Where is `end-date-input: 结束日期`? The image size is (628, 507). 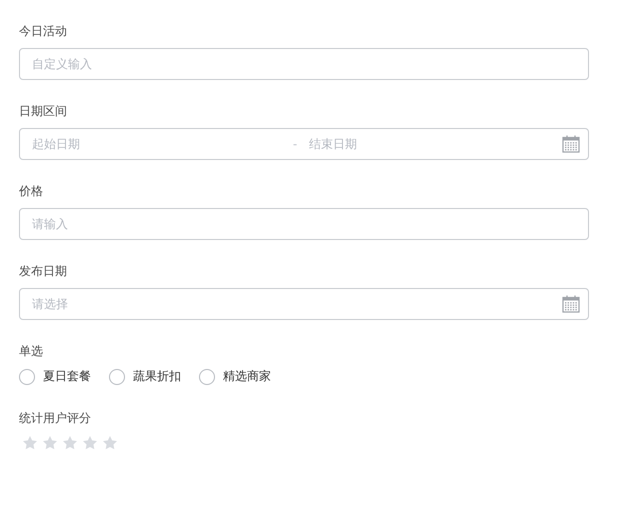 end-date-input: 结束日期 is located at coordinates (435, 144).